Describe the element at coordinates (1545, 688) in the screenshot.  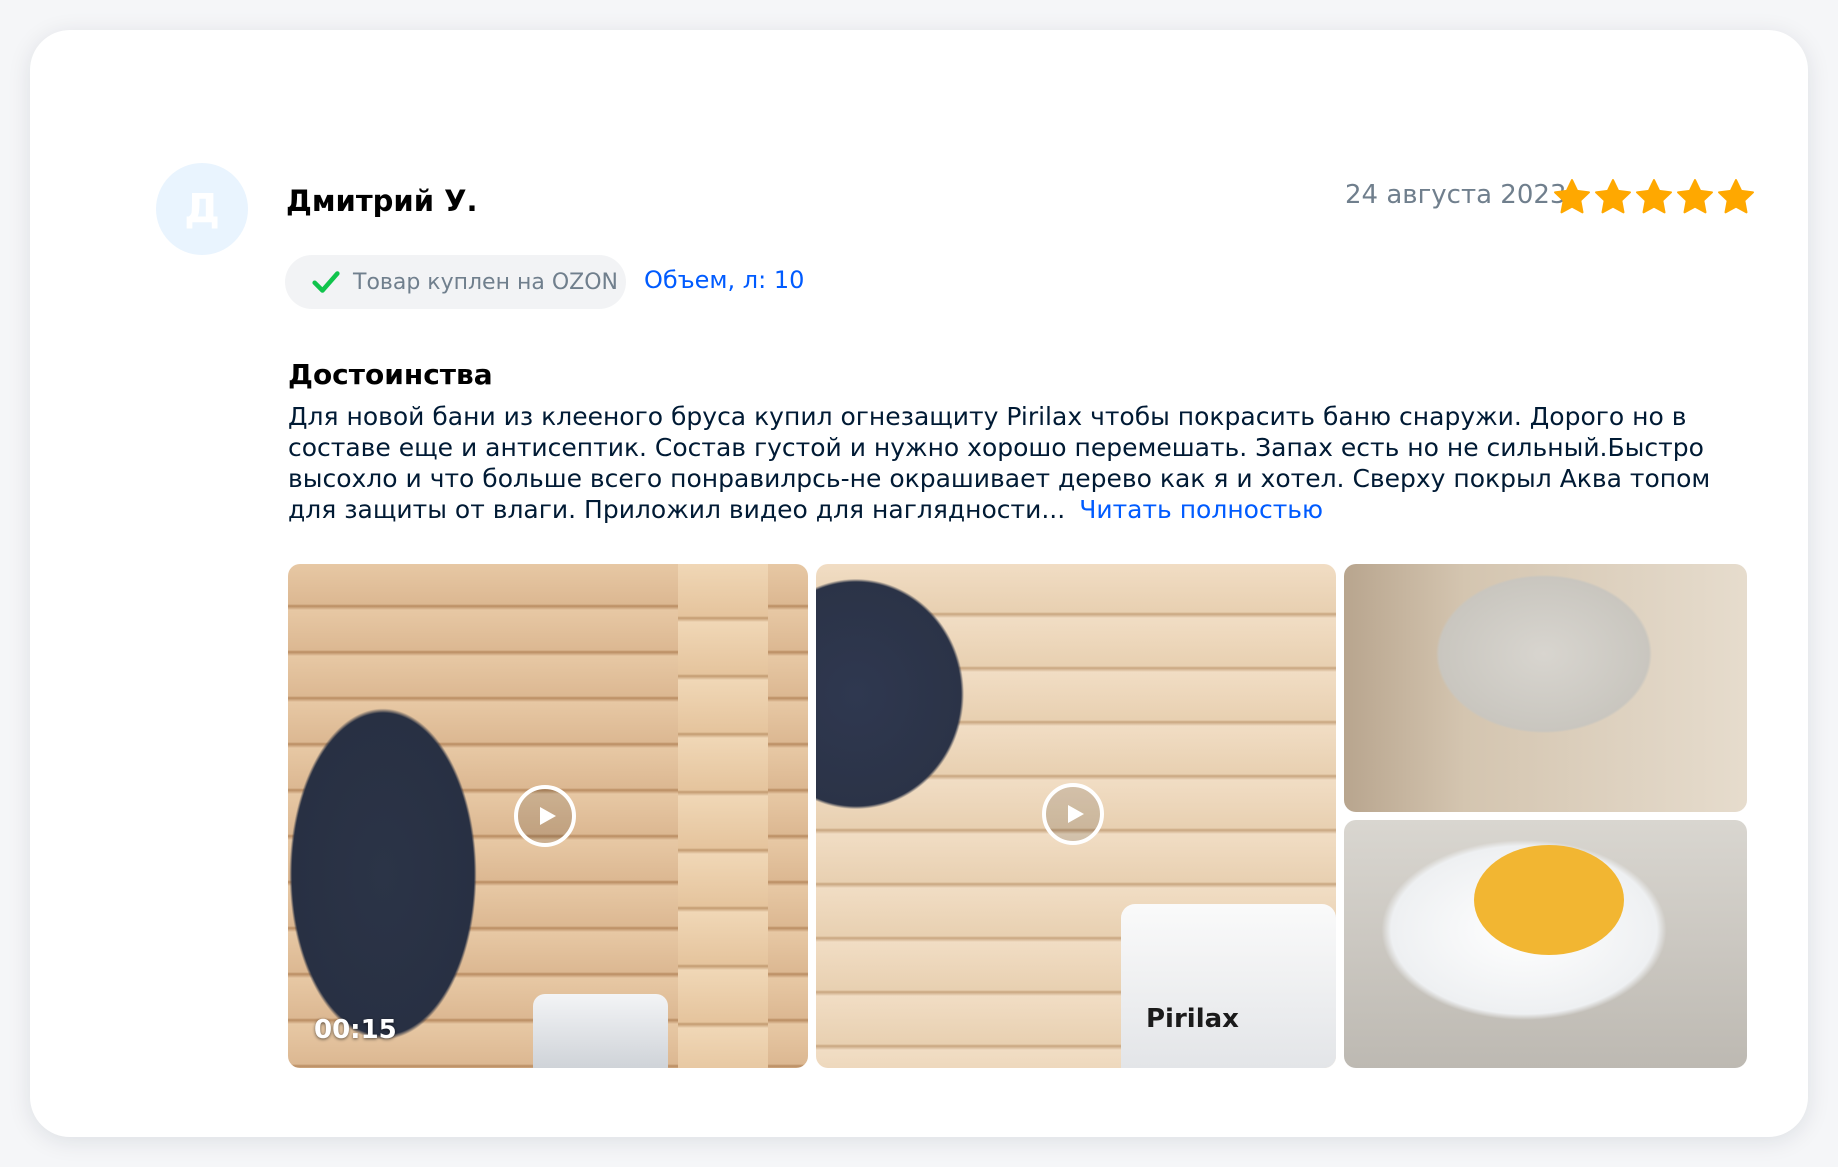
I see `photo-thumbnail-roll` at that location.